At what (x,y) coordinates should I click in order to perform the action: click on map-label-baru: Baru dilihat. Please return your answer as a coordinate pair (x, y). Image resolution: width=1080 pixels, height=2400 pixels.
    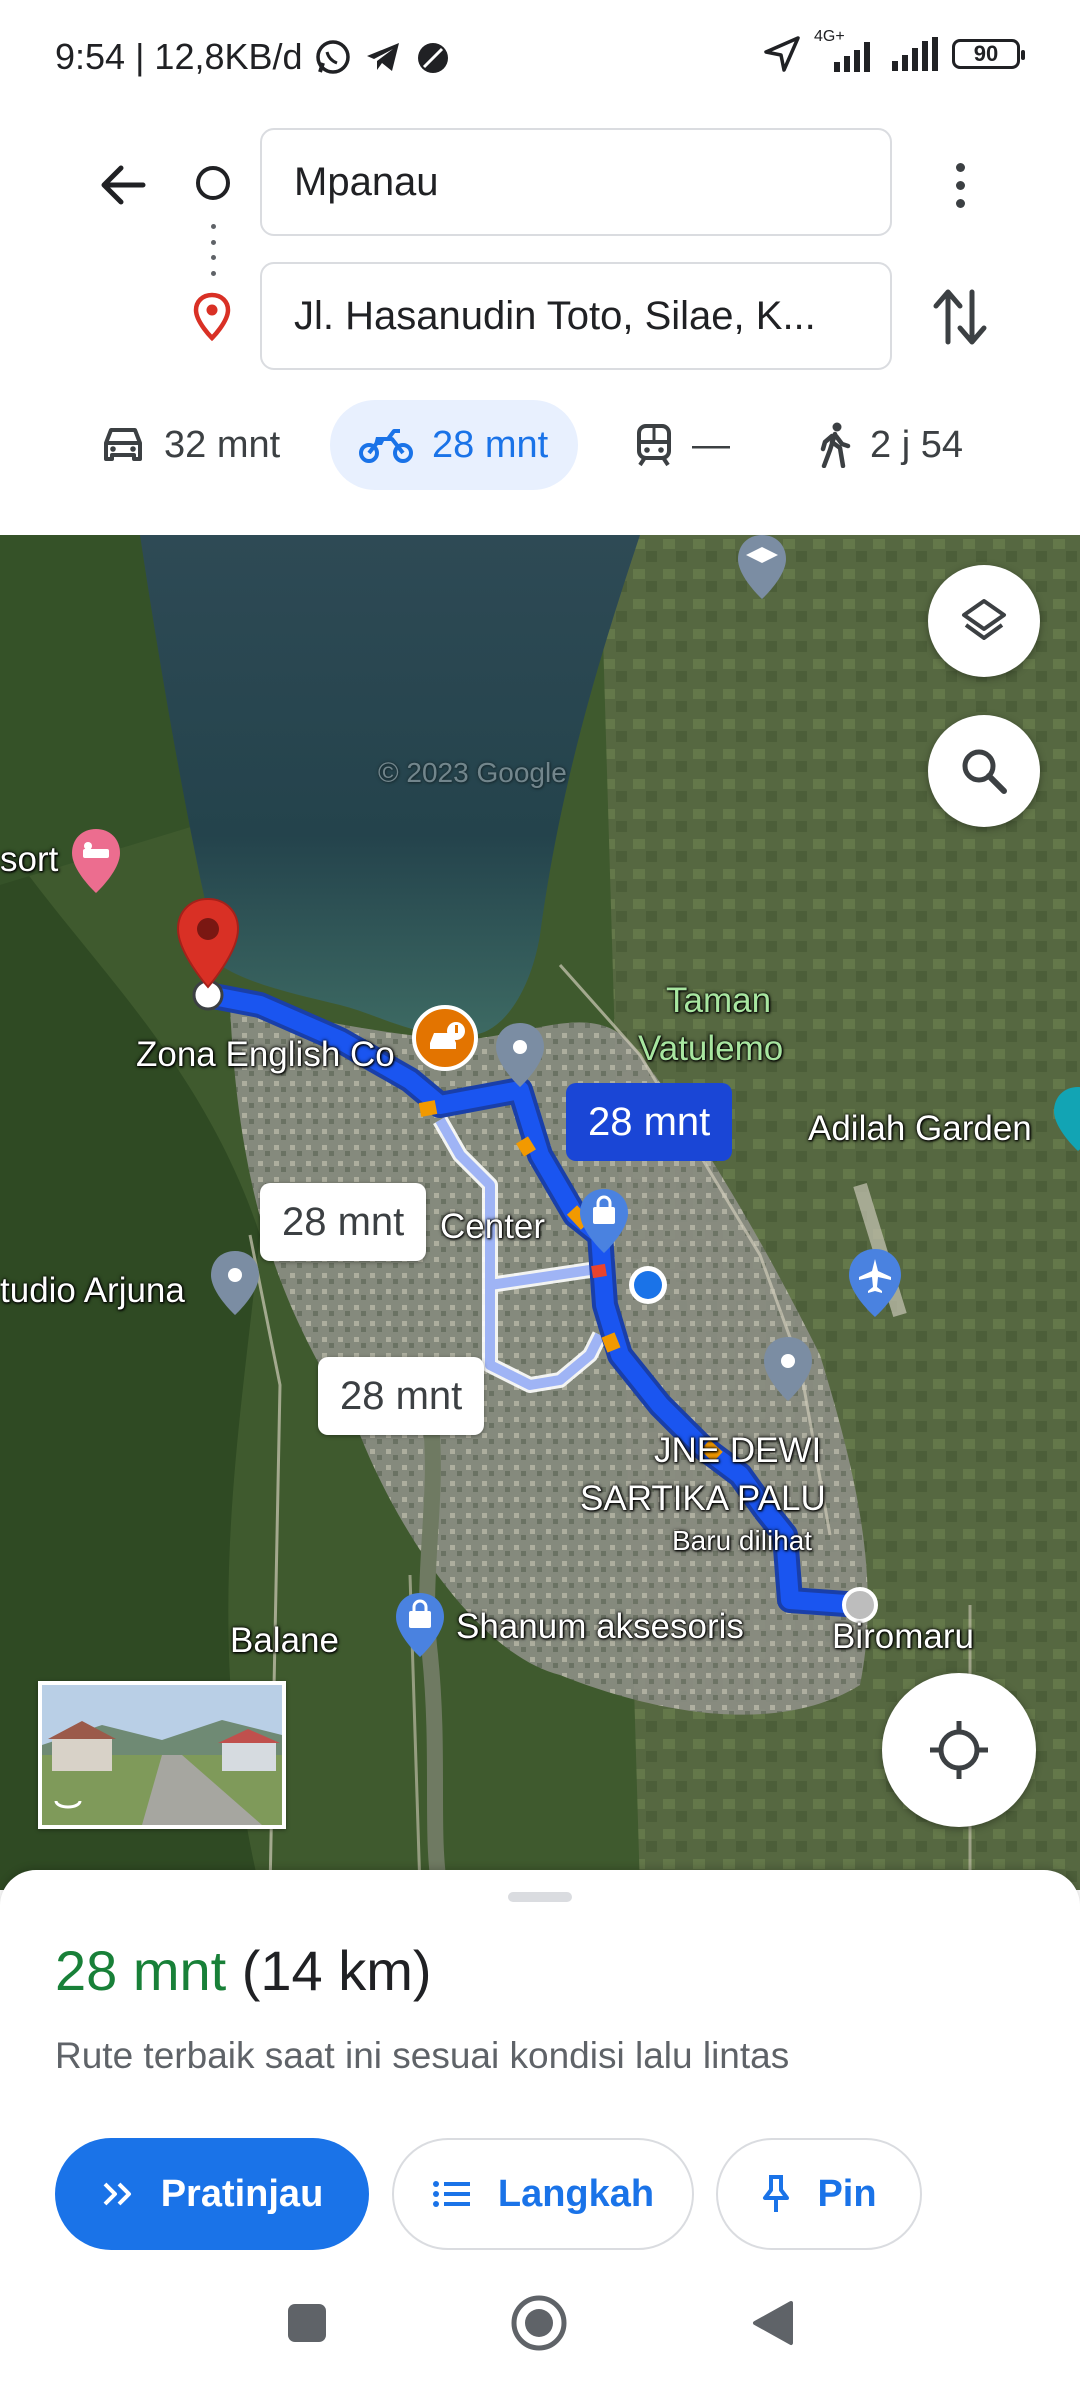
    Looking at the image, I should click on (742, 1540).